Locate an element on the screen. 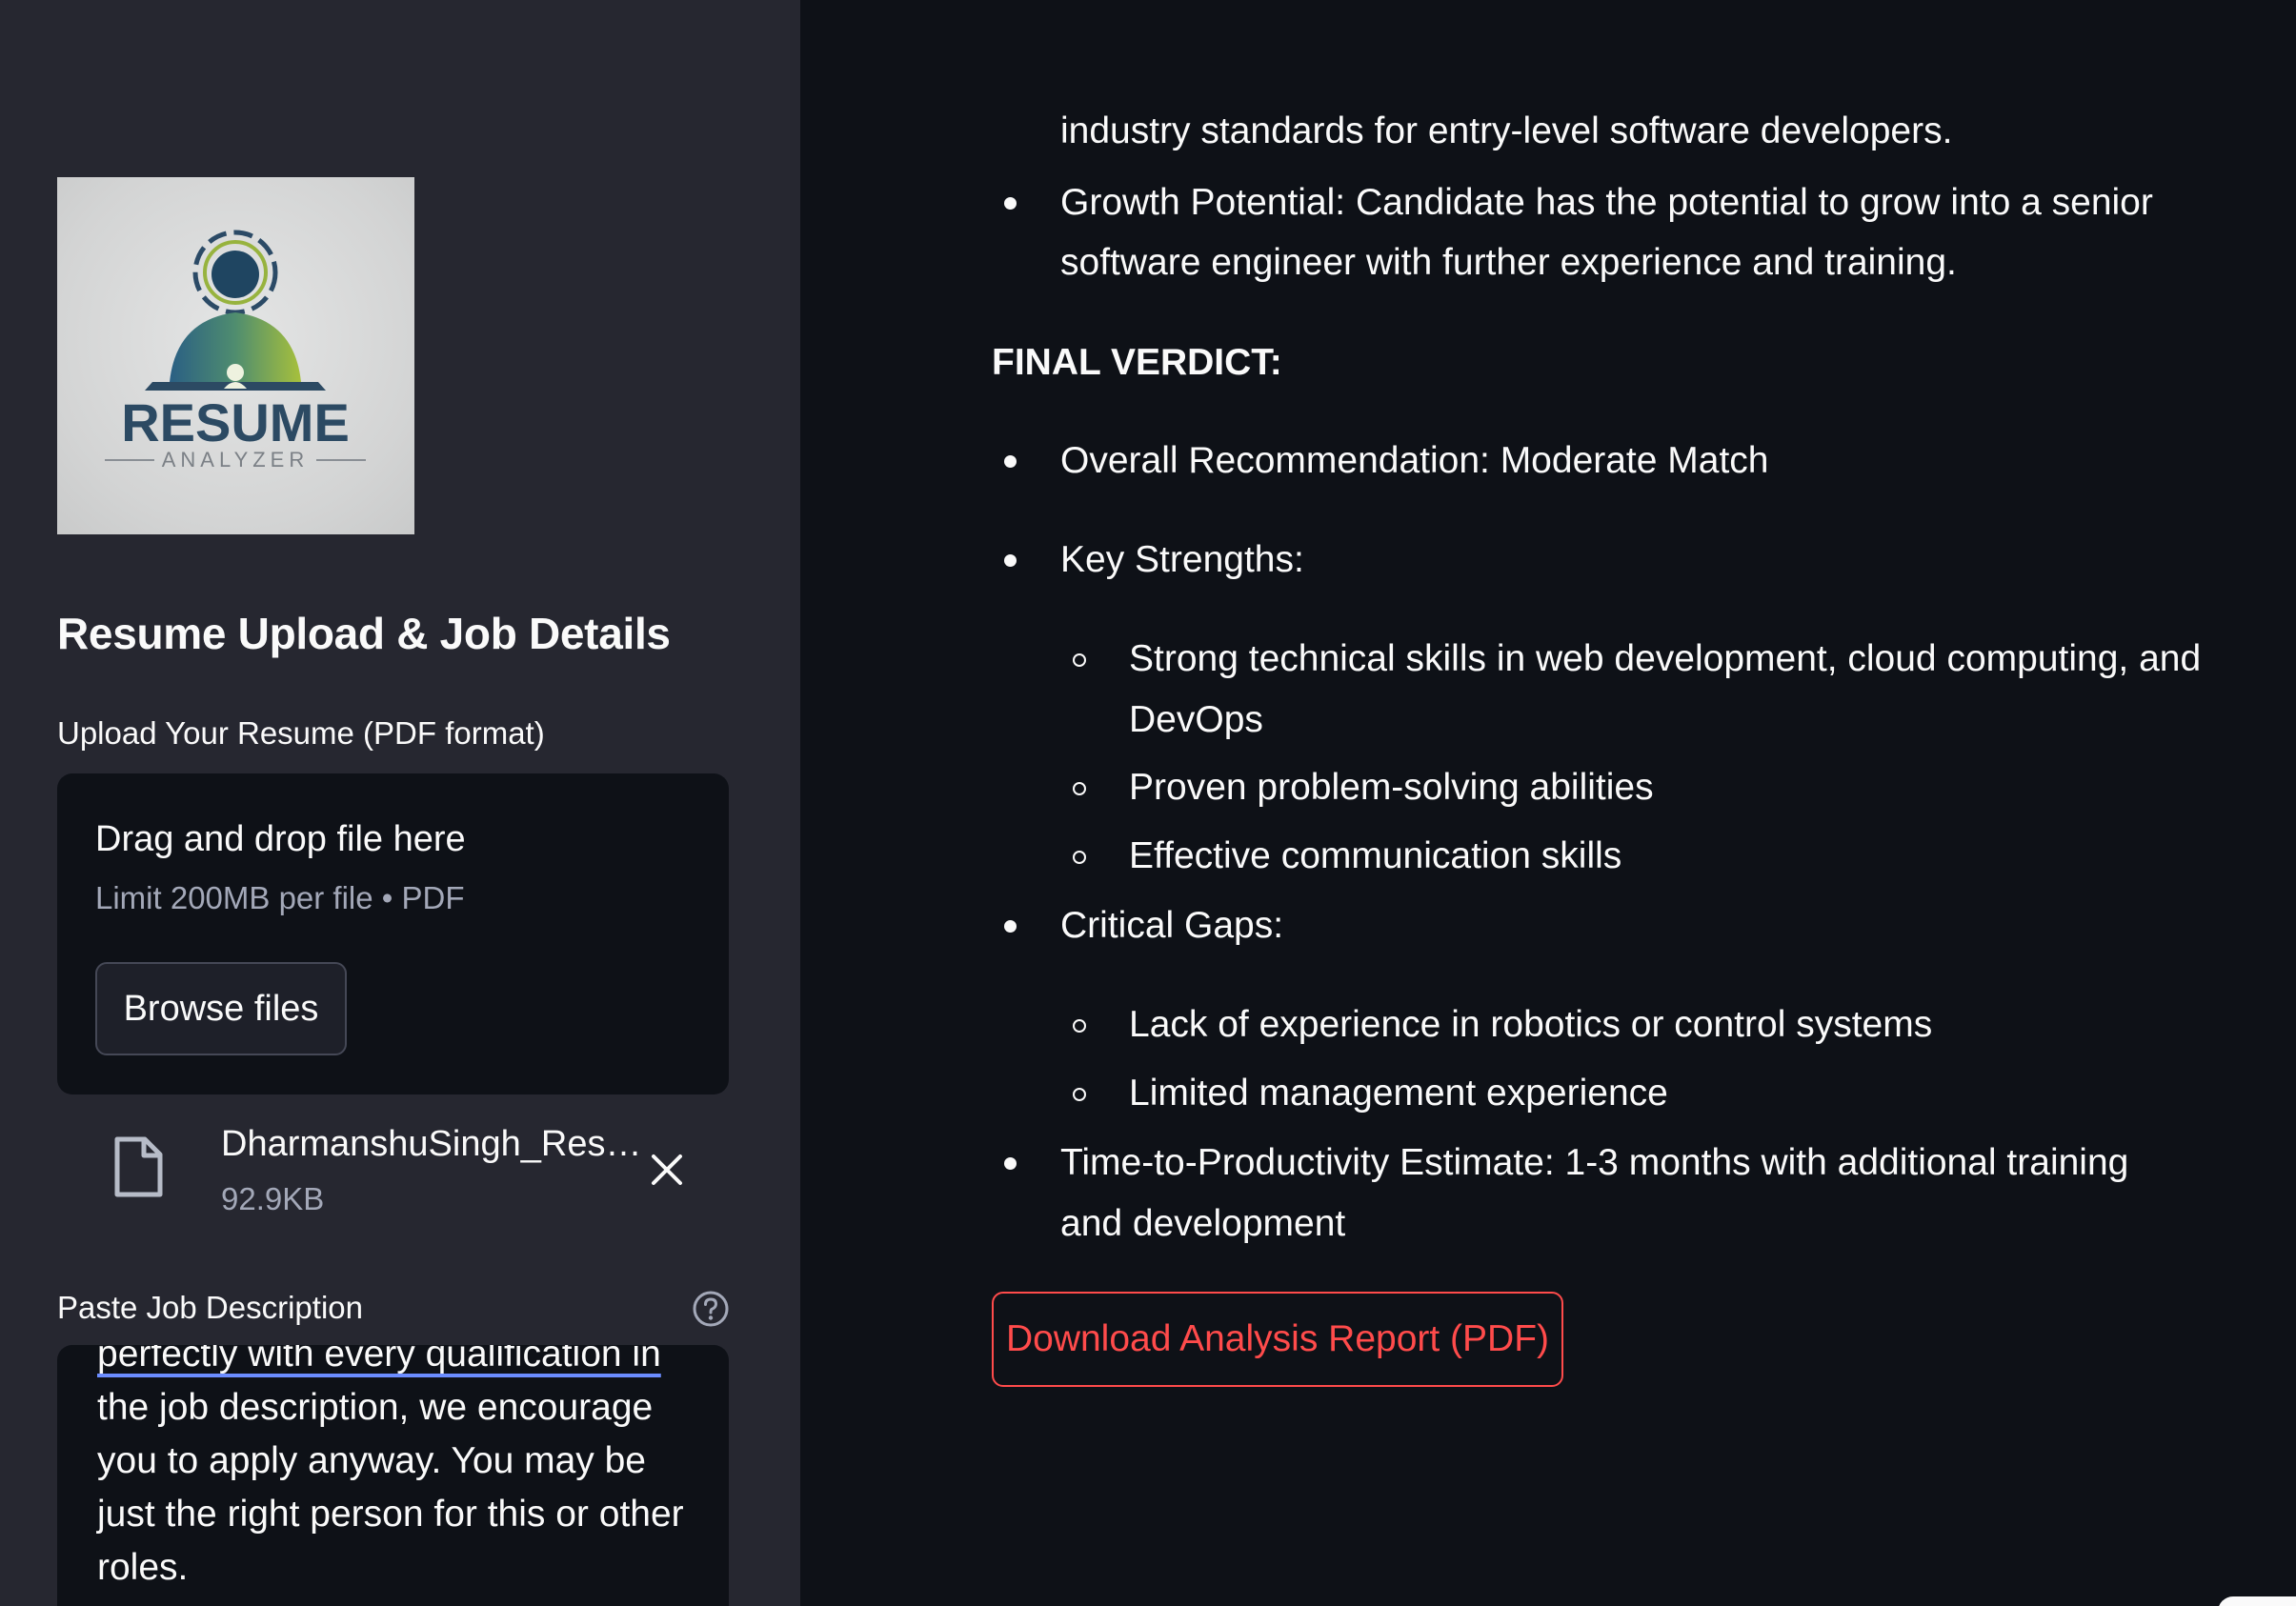  uploaded-file-size: 92.9KB is located at coordinates (273, 1198).